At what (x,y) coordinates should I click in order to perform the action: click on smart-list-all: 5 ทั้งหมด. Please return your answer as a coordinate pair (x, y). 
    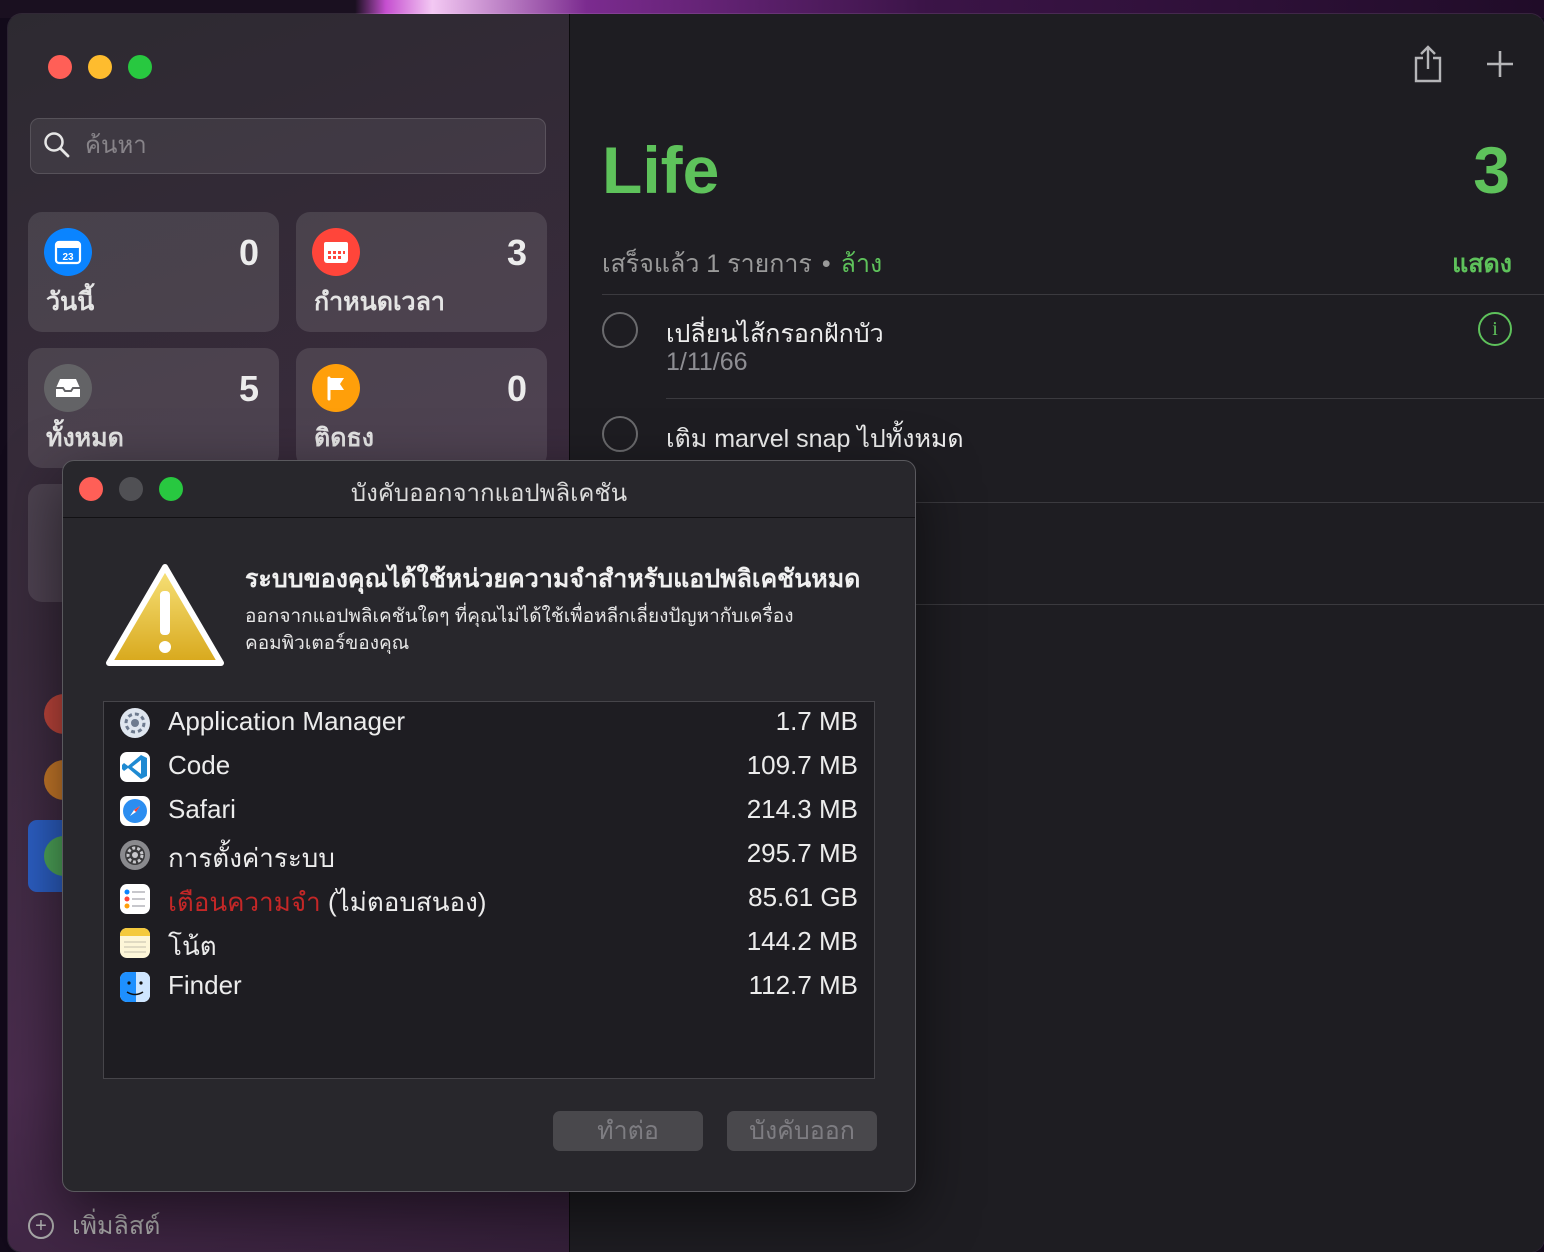
    Looking at the image, I should click on (153, 408).